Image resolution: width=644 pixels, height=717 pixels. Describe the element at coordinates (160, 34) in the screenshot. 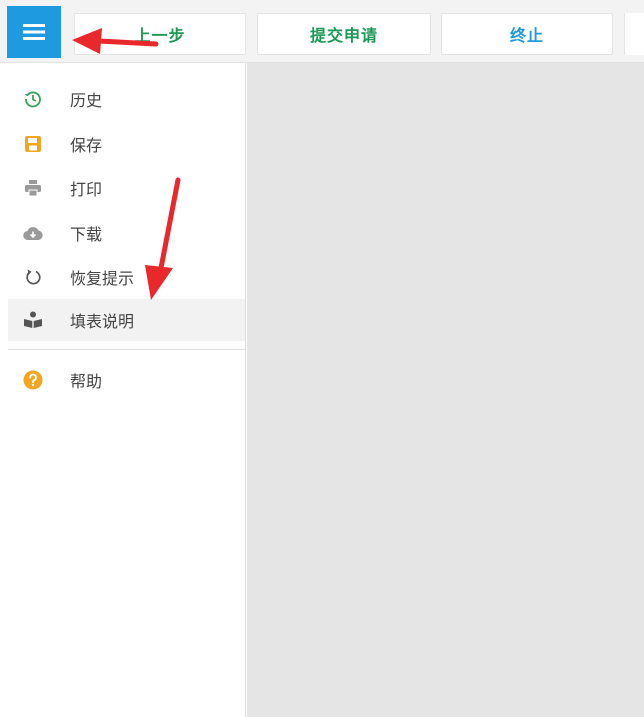

I see `prev-step-button: 上一步` at that location.